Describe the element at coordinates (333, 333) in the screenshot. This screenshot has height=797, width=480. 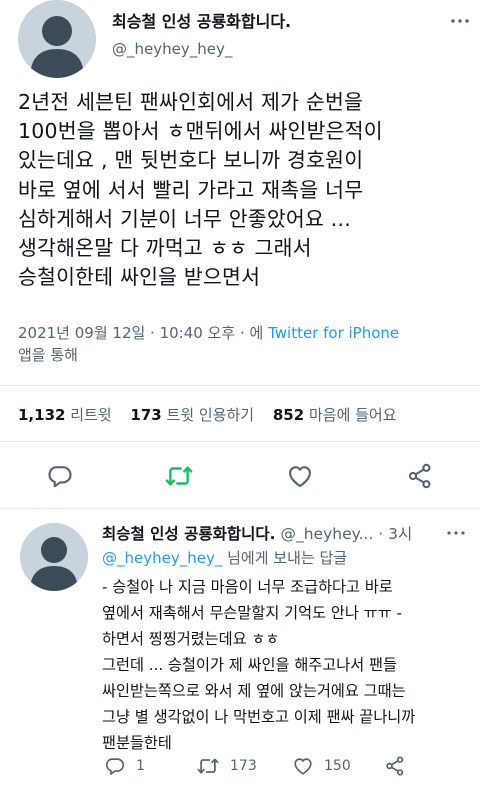
I see `tweet-source-link: Twitter for iPhone` at that location.